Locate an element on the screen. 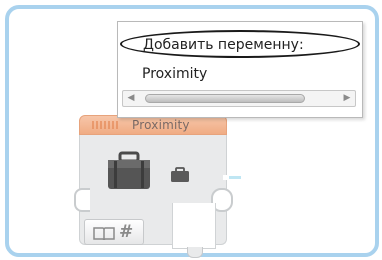  mode-selector-button: # is located at coordinates (114, 232).